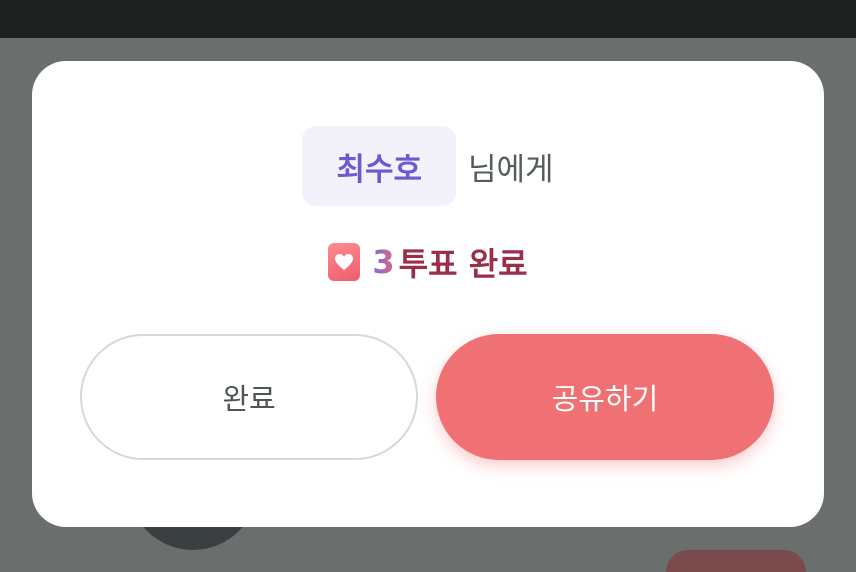  I want to click on share-button: 공유하기, so click(605, 397).